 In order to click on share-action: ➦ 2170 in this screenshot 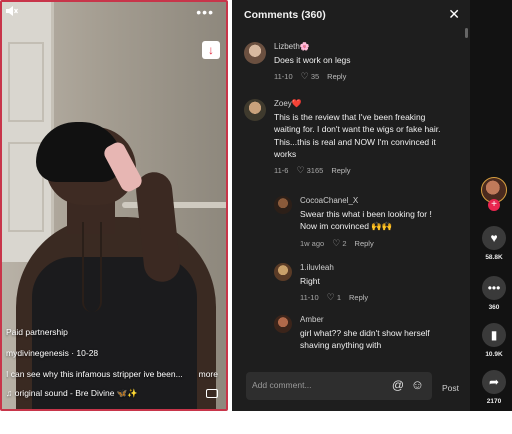, I will do `click(494, 387)`.